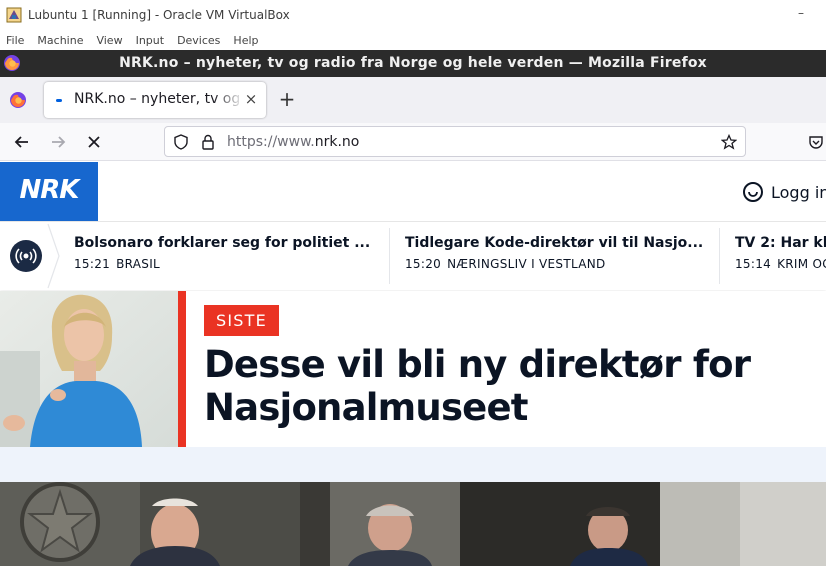 This screenshot has width=826, height=566. What do you see at coordinates (729, 142) in the screenshot?
I see `bookmark-star-icon` at bounding box center [729, 142].